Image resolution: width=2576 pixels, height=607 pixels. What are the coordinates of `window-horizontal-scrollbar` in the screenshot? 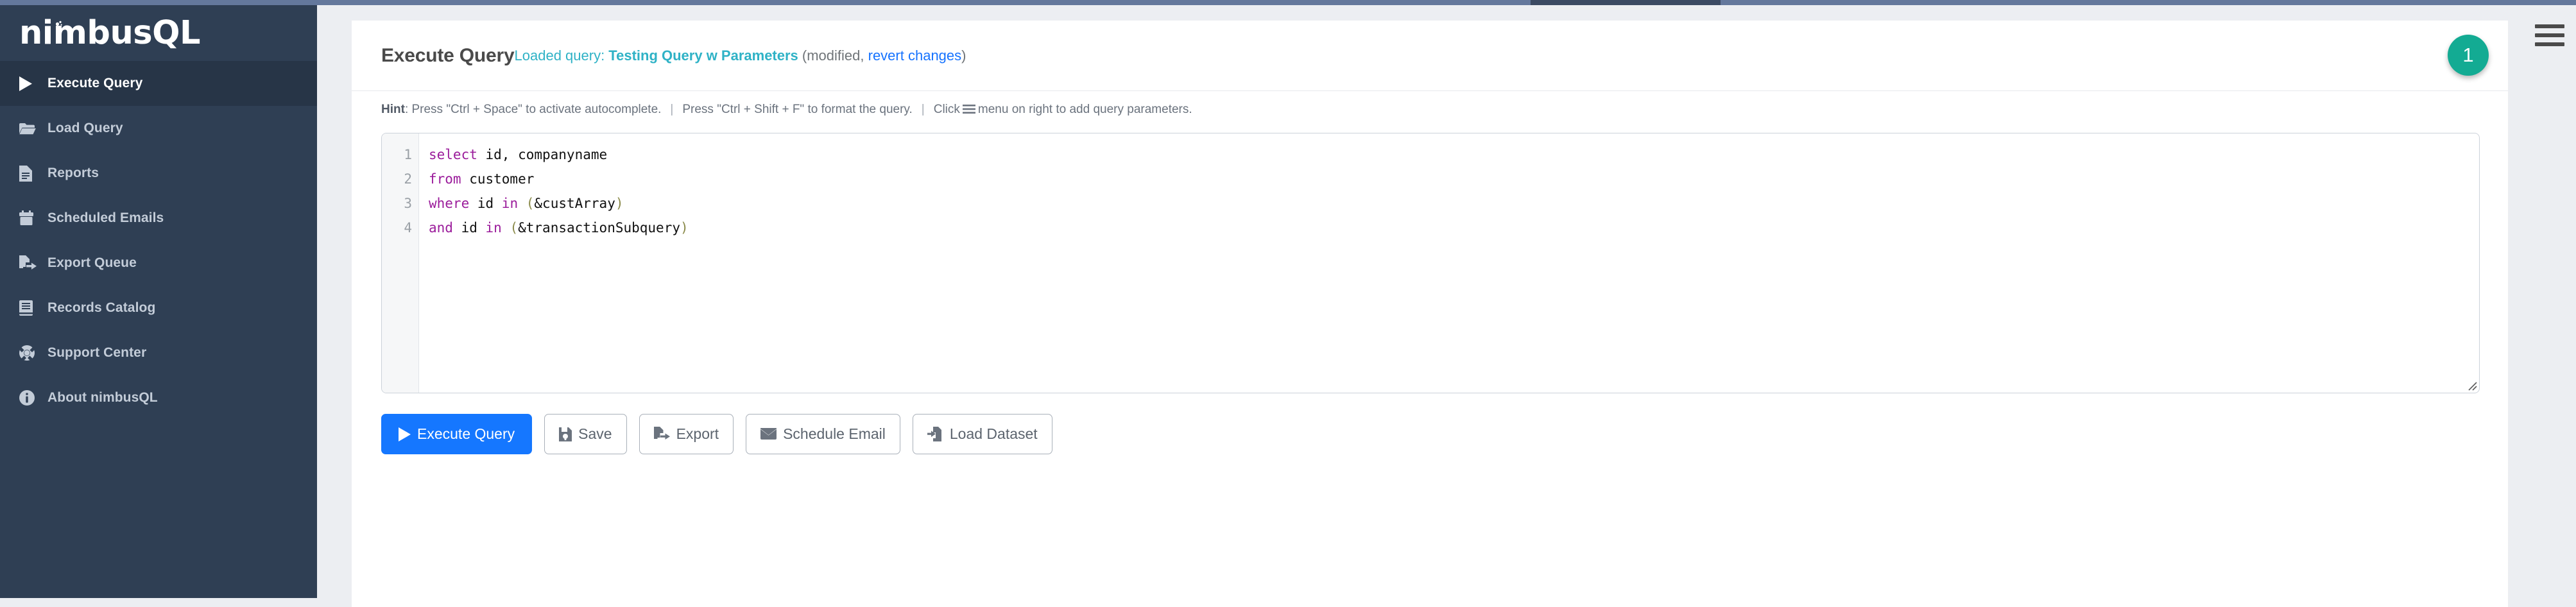 It's located at (1288, 2).